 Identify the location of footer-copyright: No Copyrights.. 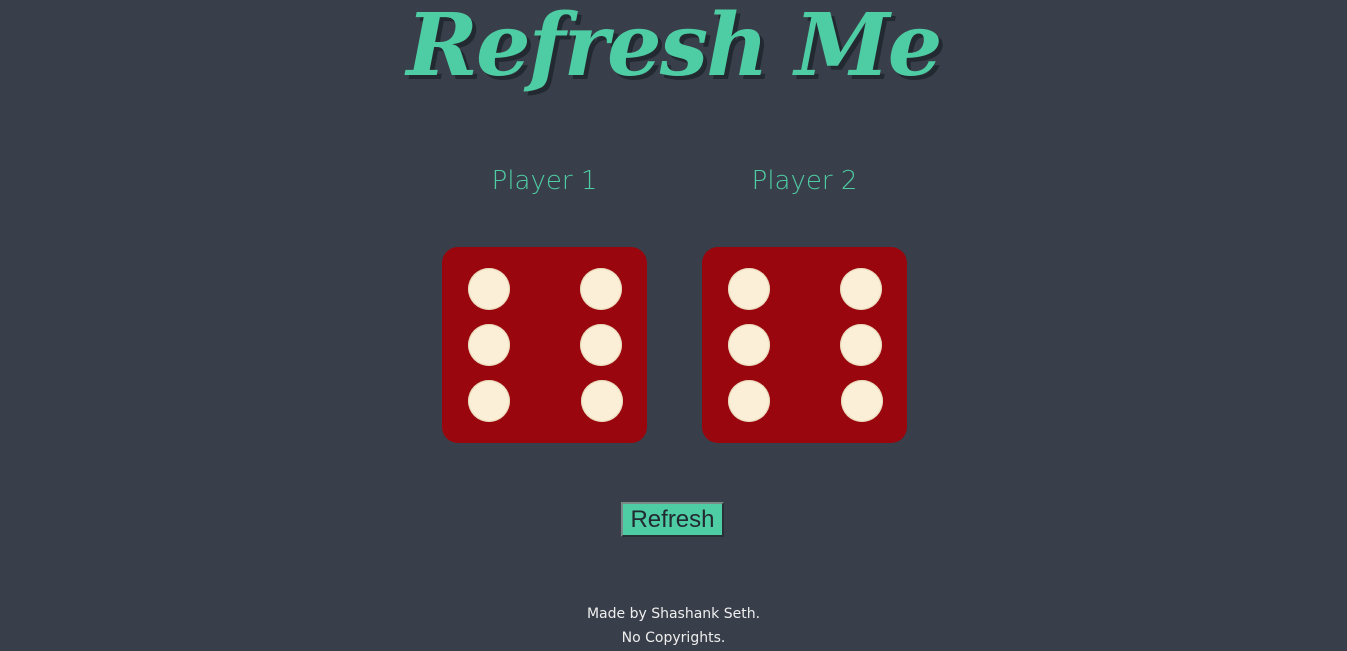
(673, 638).